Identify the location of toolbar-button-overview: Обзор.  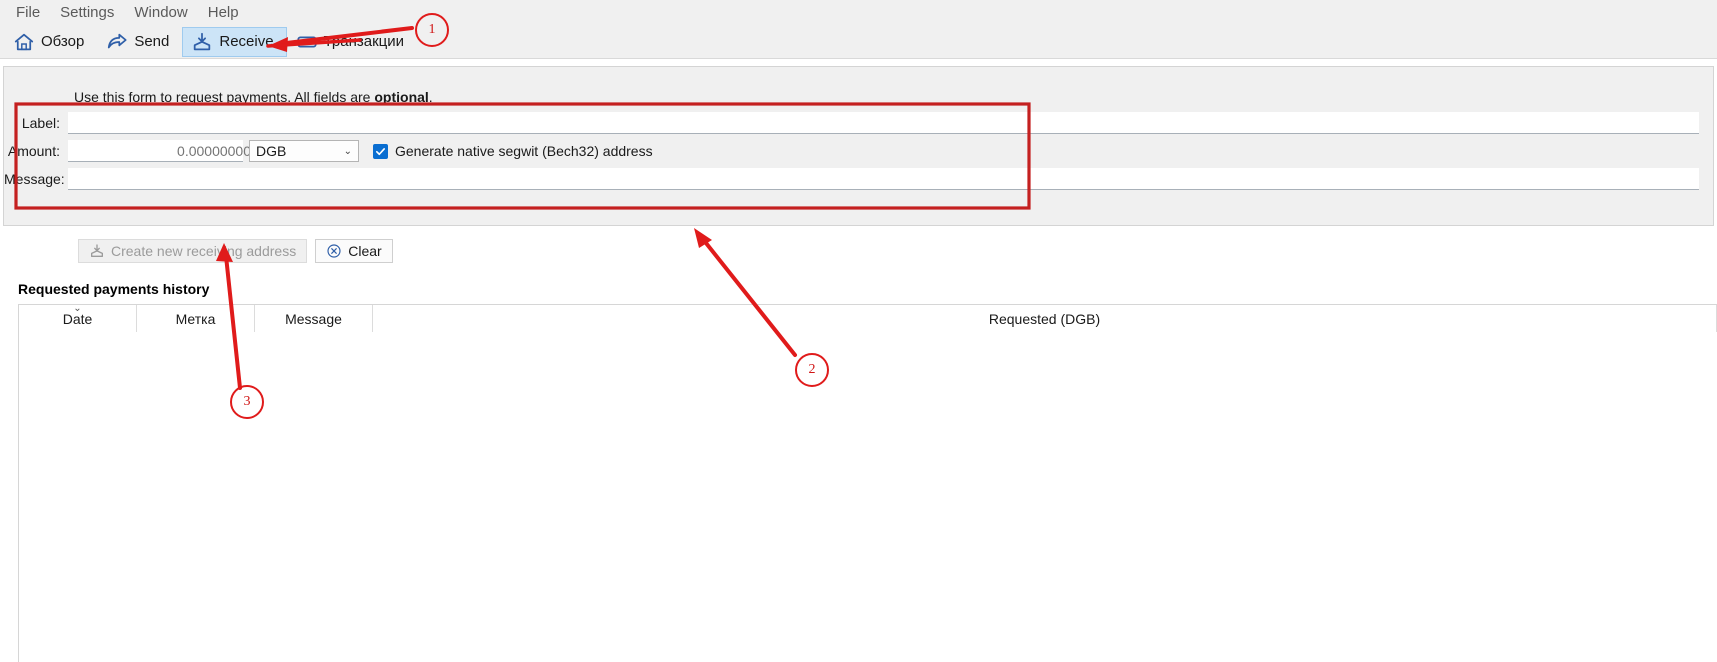
(50, 42).